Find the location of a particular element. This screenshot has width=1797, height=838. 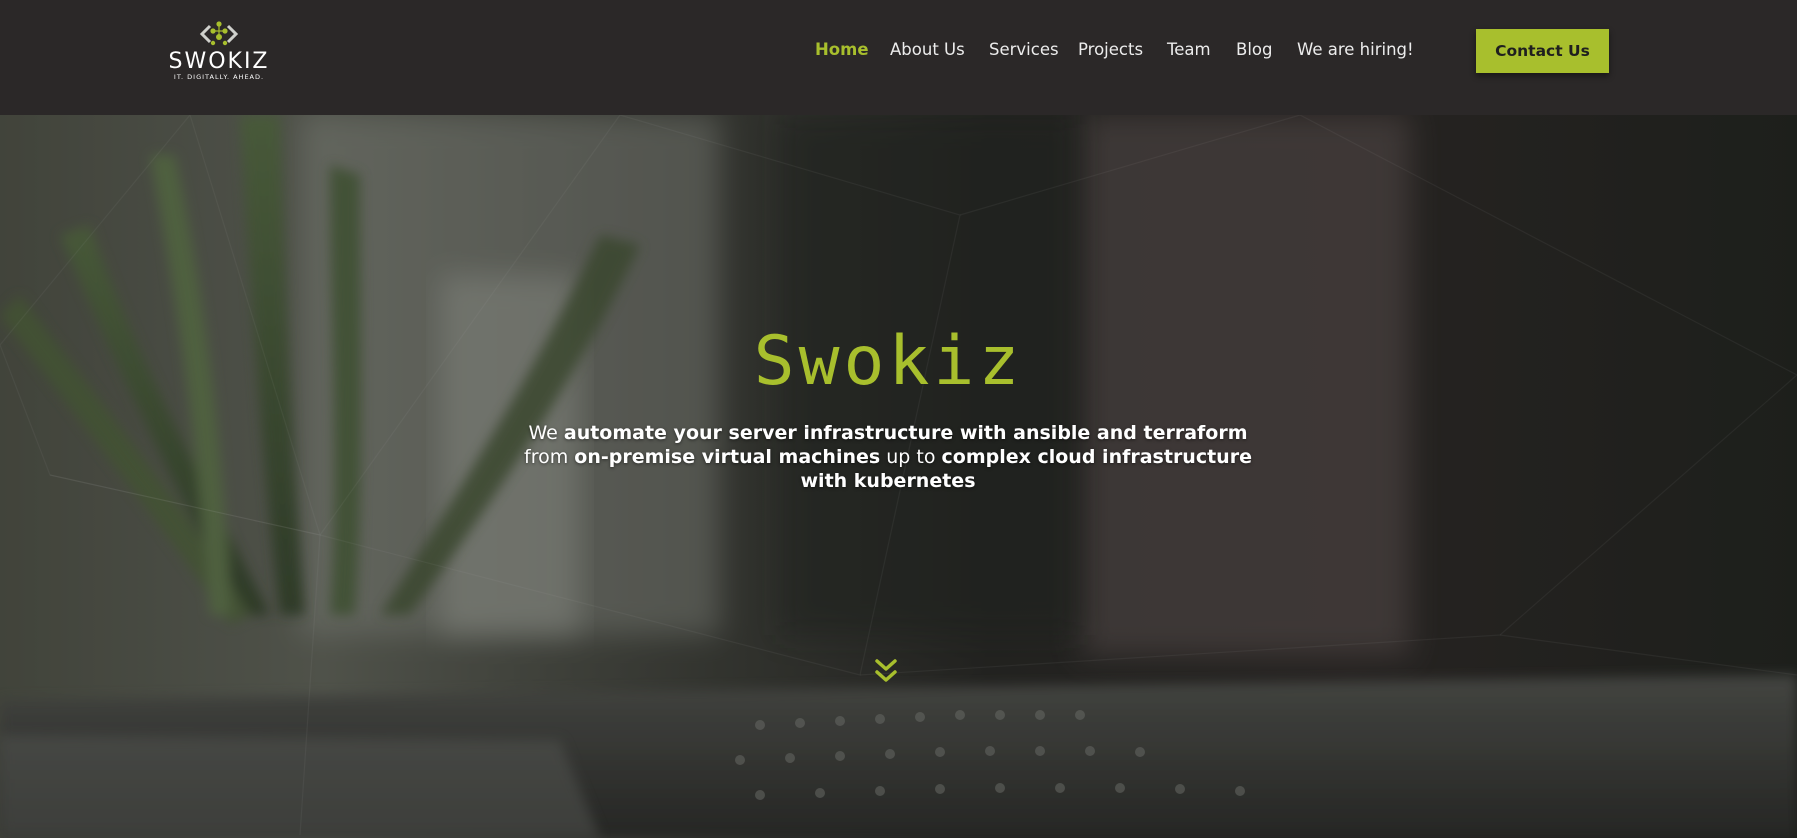

hero-text: from is located at coordinates (549, 457).